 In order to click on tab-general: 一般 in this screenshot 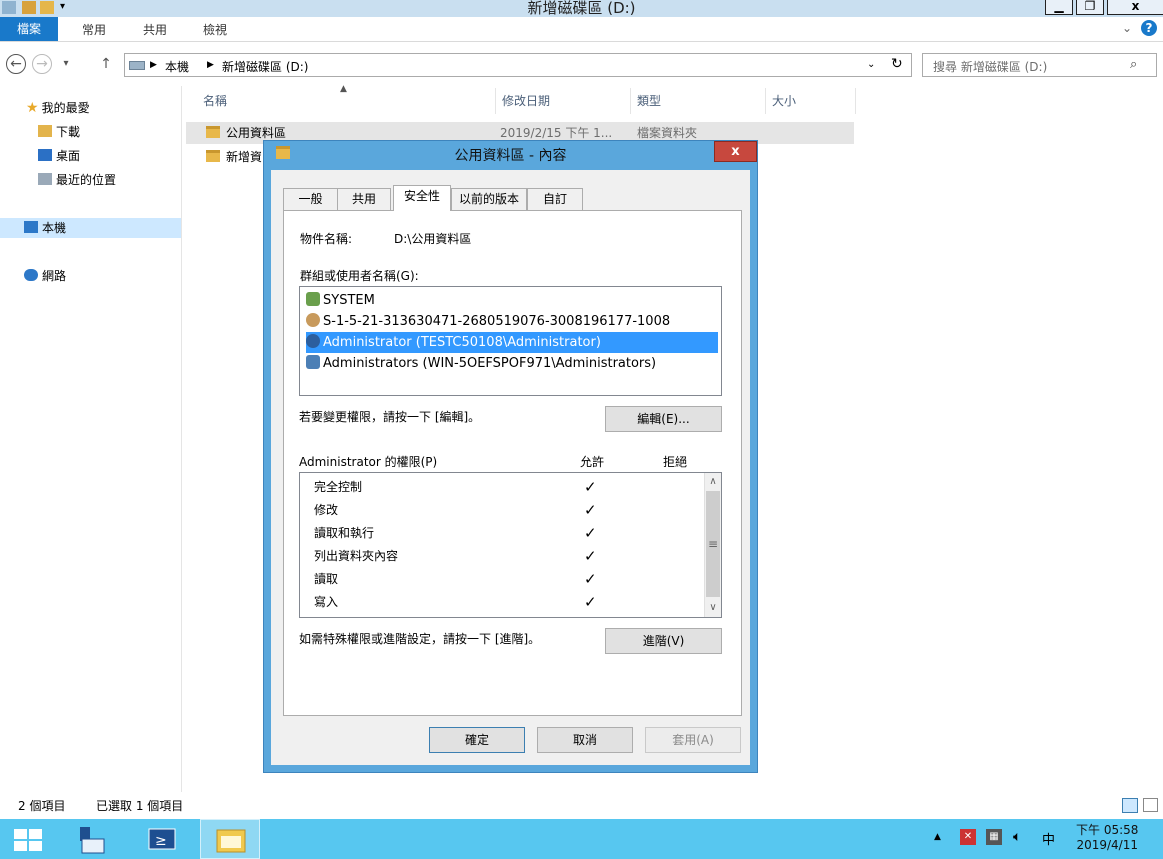, I will do `click(310, 199)`.